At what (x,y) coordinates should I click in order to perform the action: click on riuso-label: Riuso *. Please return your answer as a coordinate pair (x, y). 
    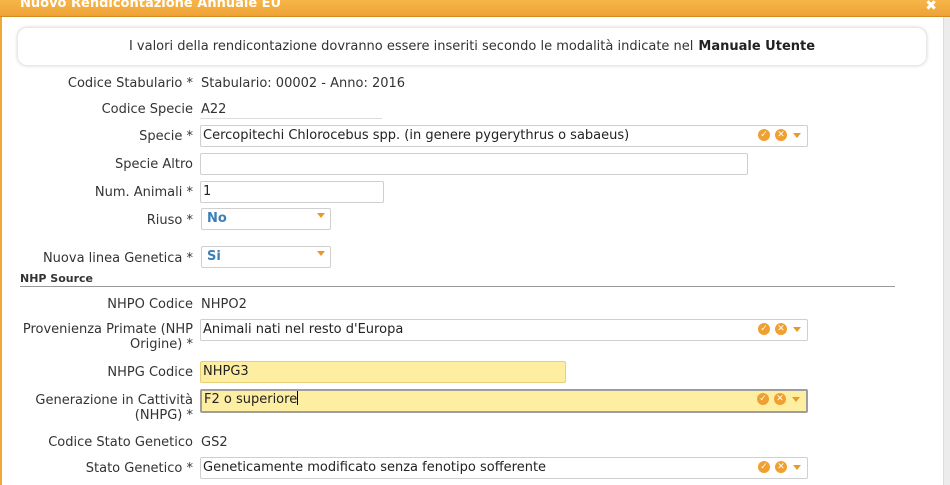
    Looking at the image, I should click on (169, 220).